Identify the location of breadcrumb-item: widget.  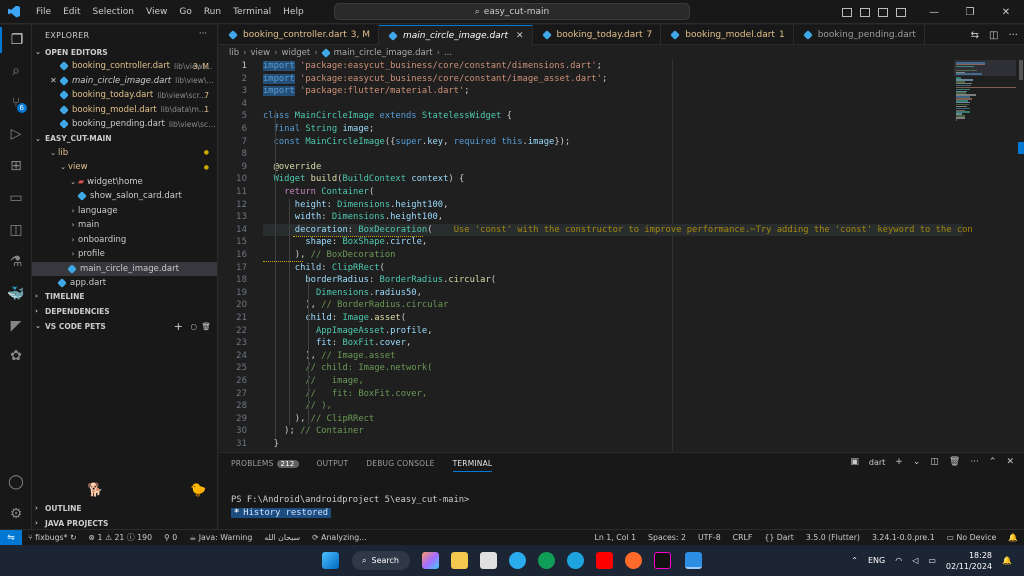
(296, 53).